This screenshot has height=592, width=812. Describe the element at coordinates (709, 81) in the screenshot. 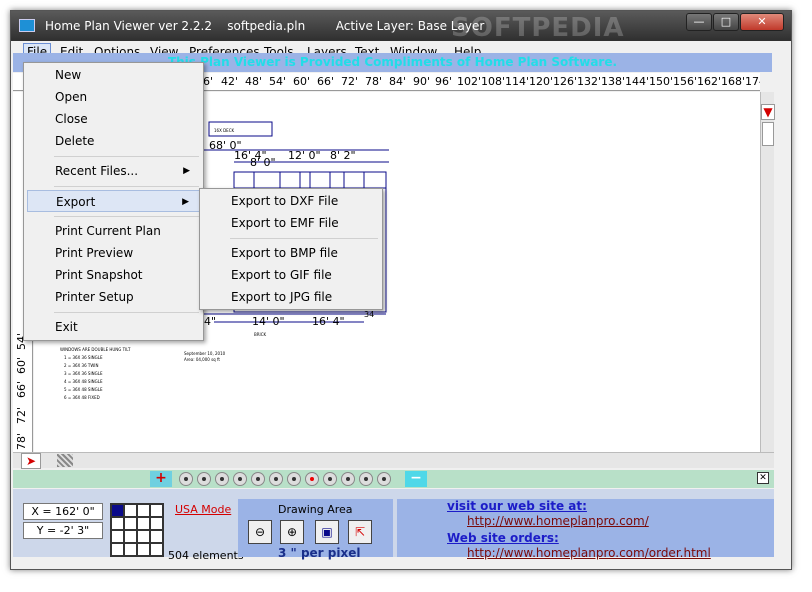

I see `ruler-tick: 162'` at that location.